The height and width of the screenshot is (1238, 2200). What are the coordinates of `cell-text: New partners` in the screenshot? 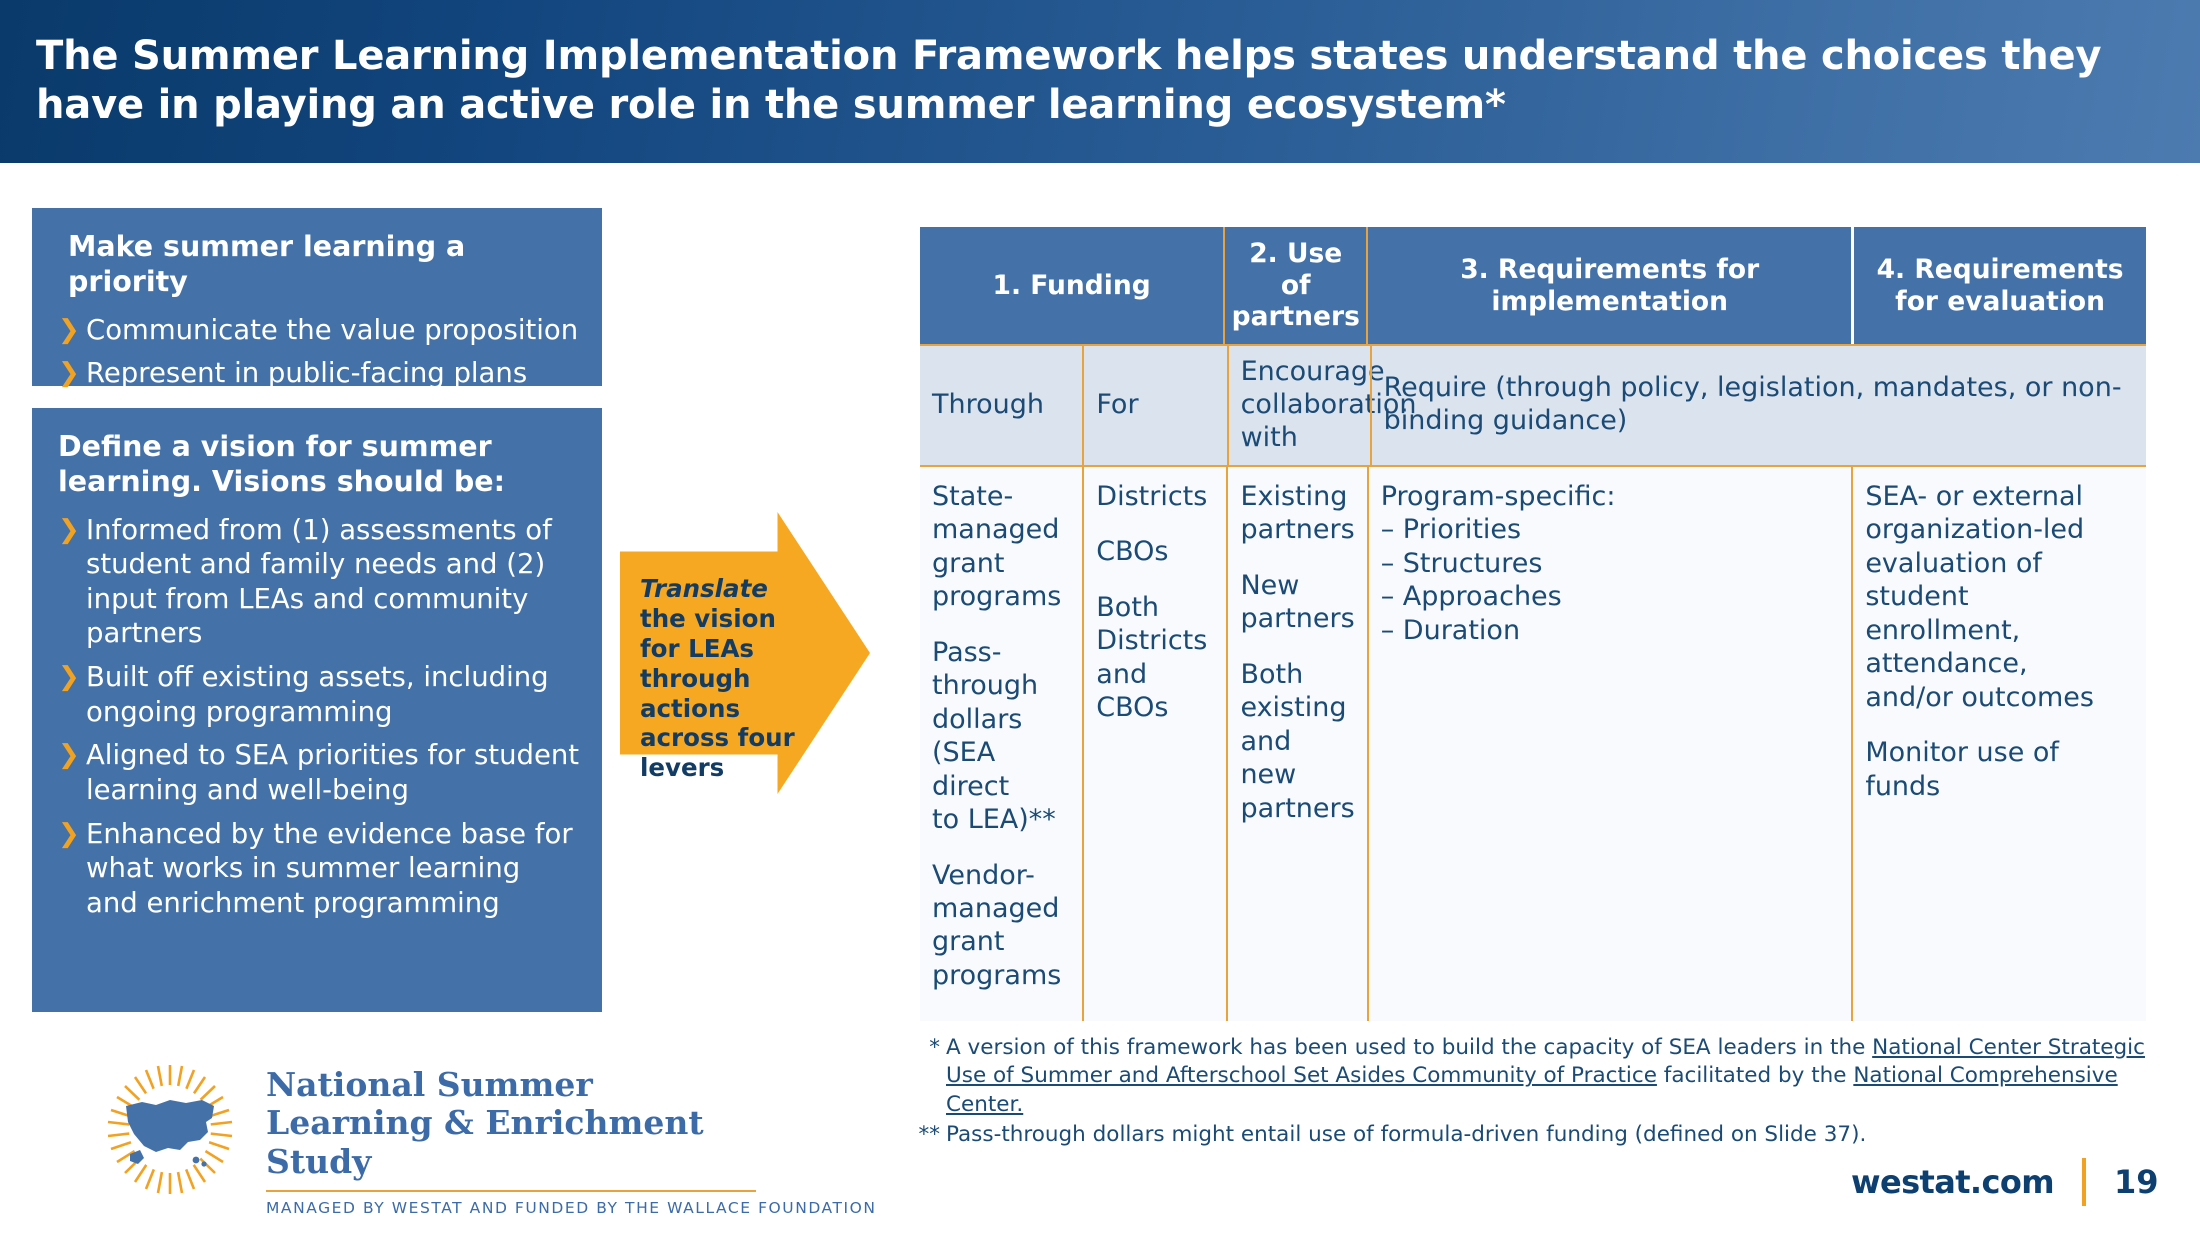 It's located at (1297, 602).